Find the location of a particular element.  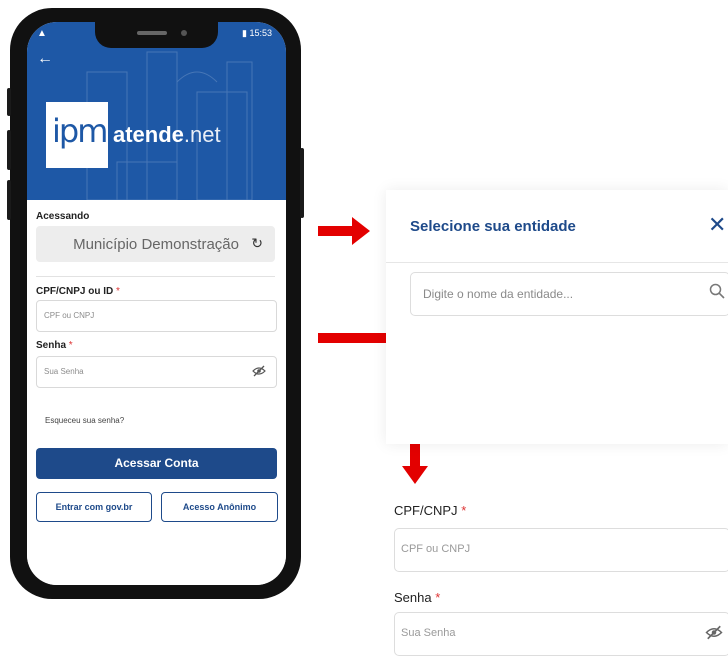

clock: ▮ 15:53 is located at coordinates (257, 33).